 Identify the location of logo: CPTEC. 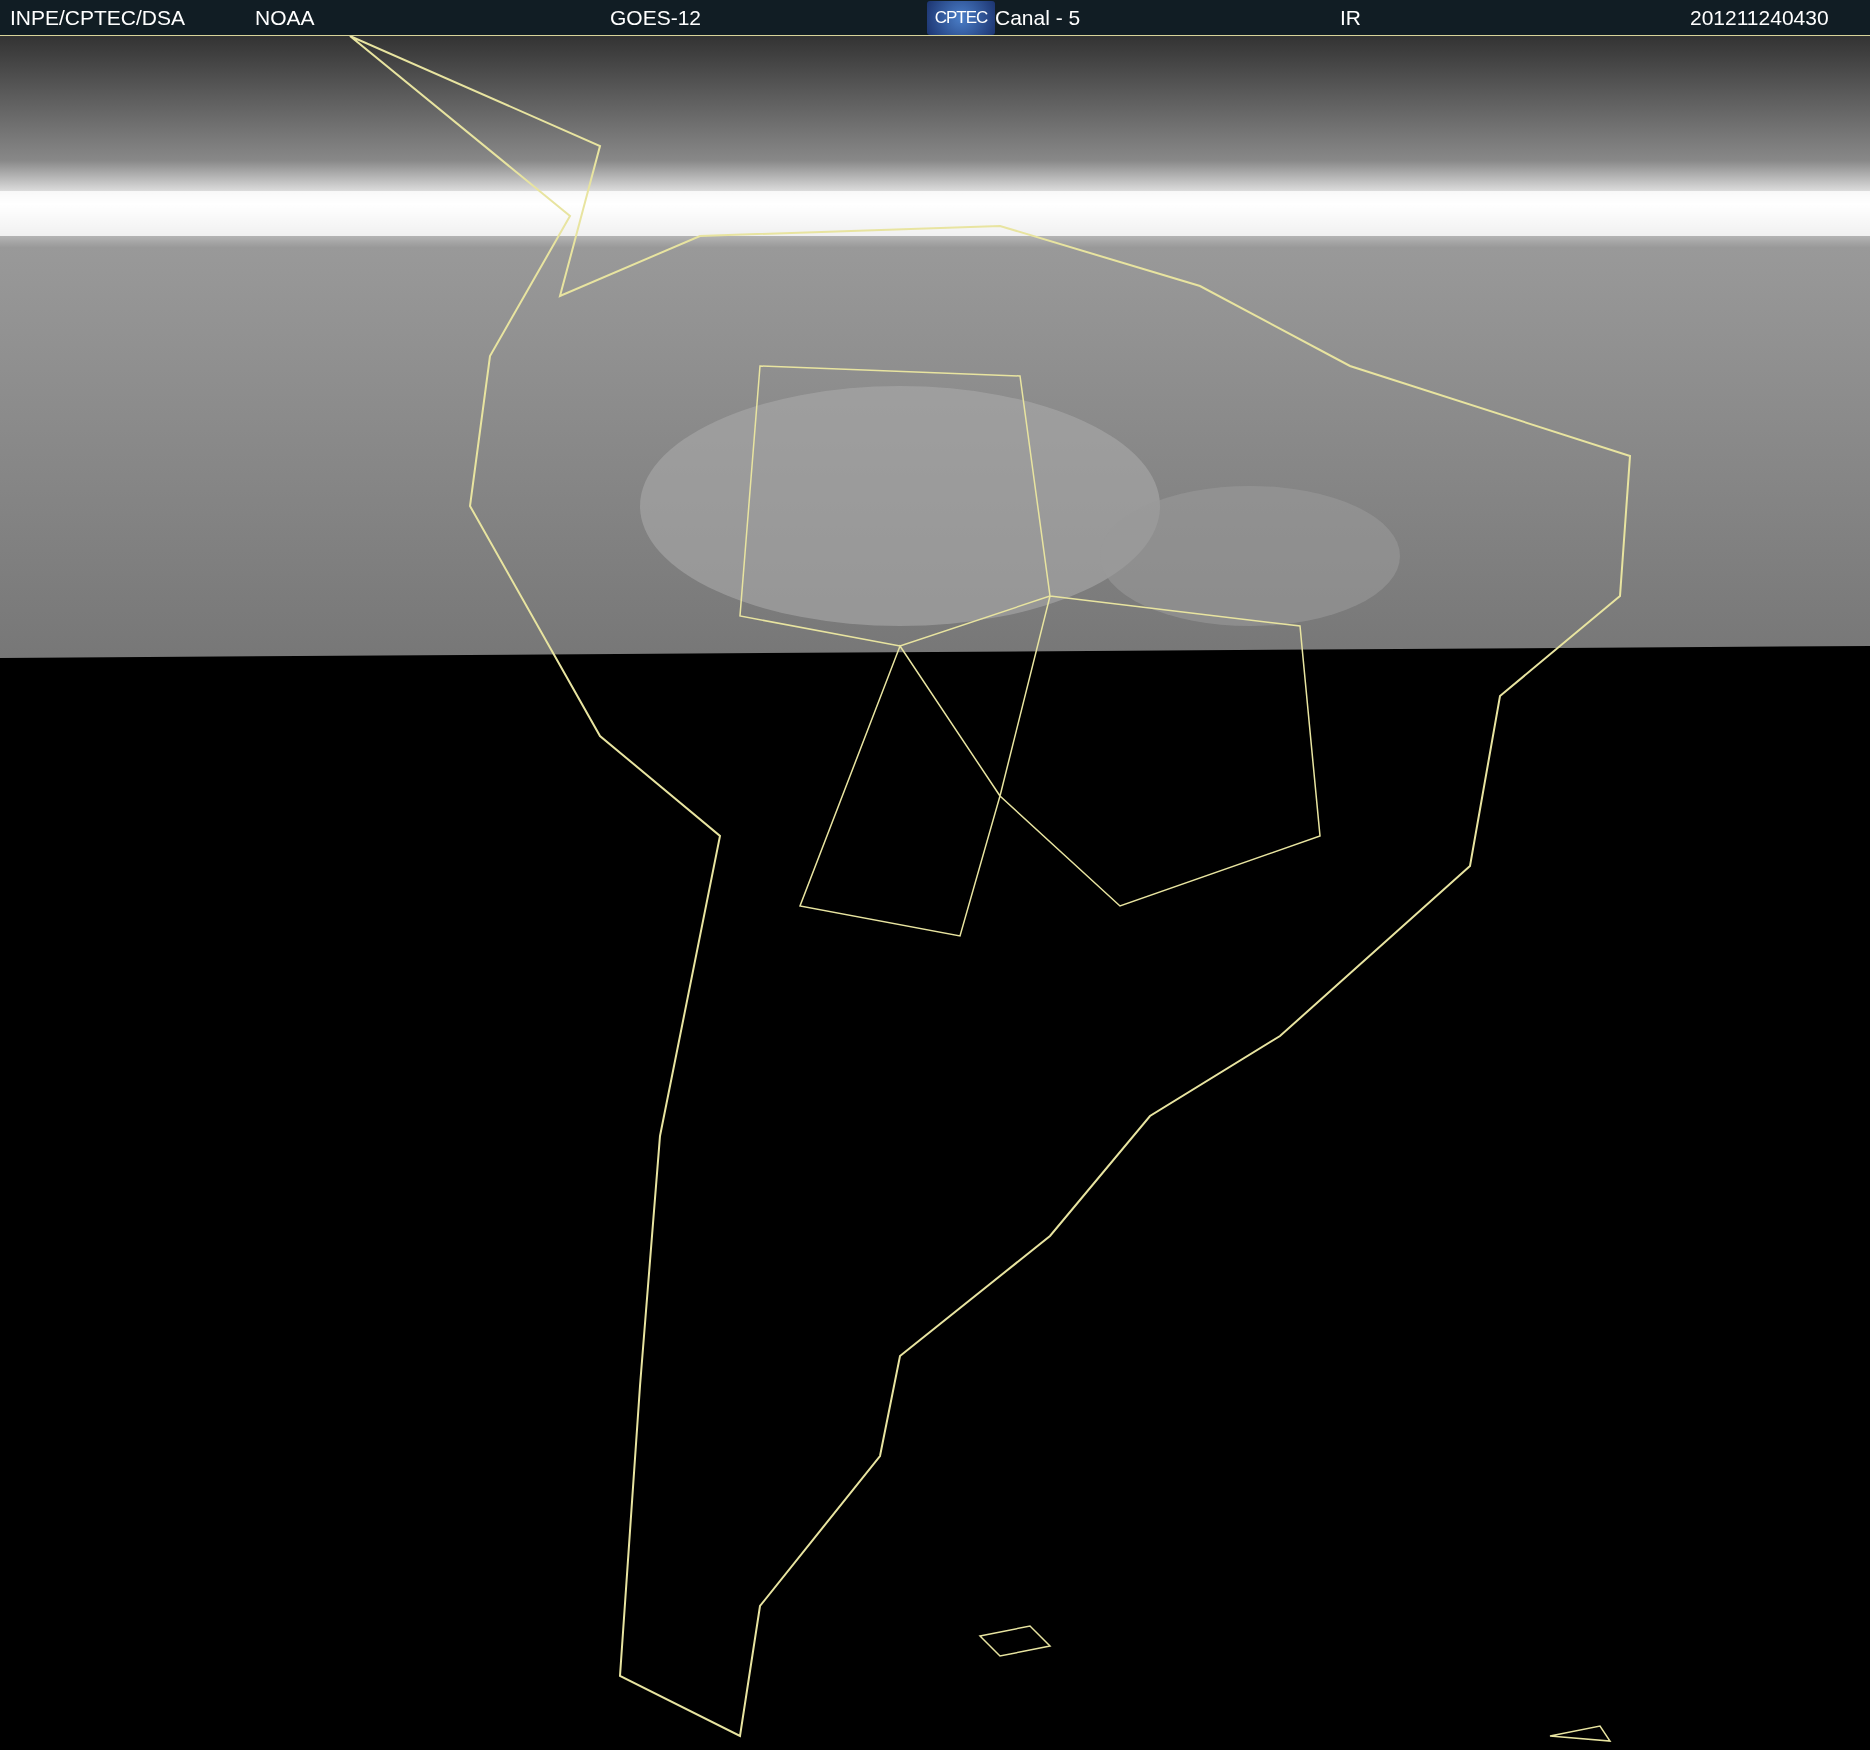
(961, 17).